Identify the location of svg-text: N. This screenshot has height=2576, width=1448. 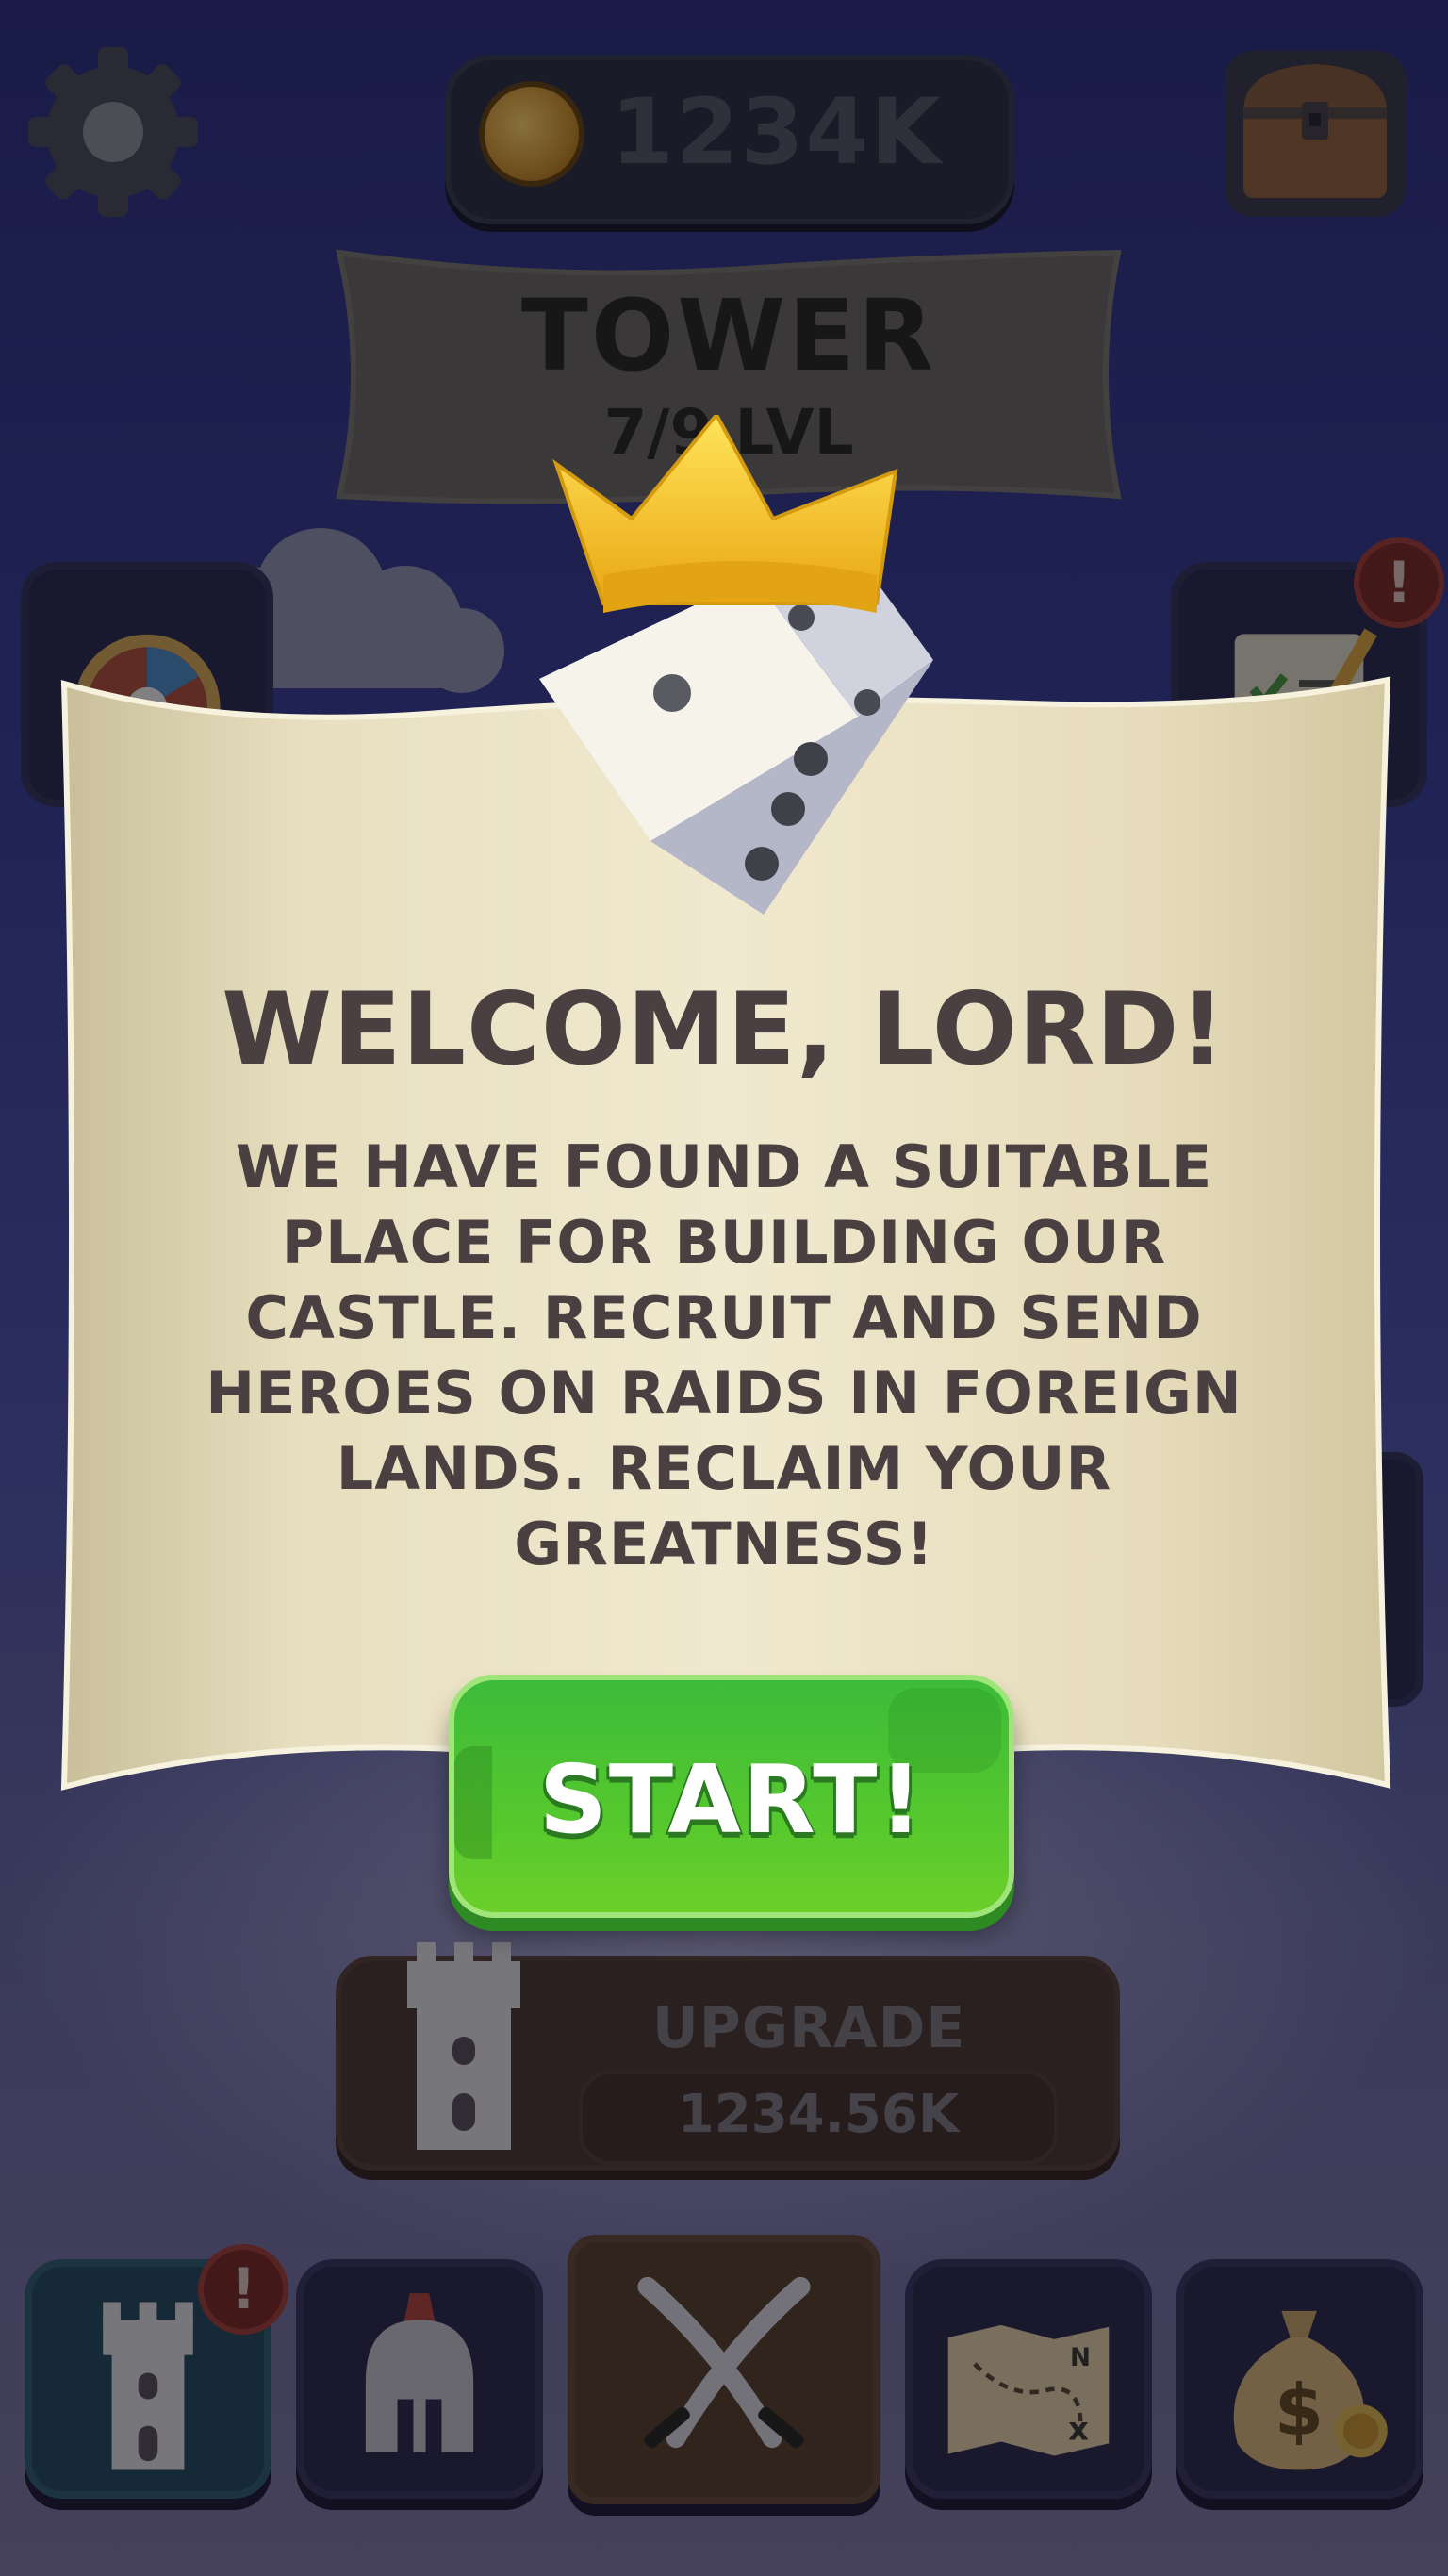
(1080, 2358).